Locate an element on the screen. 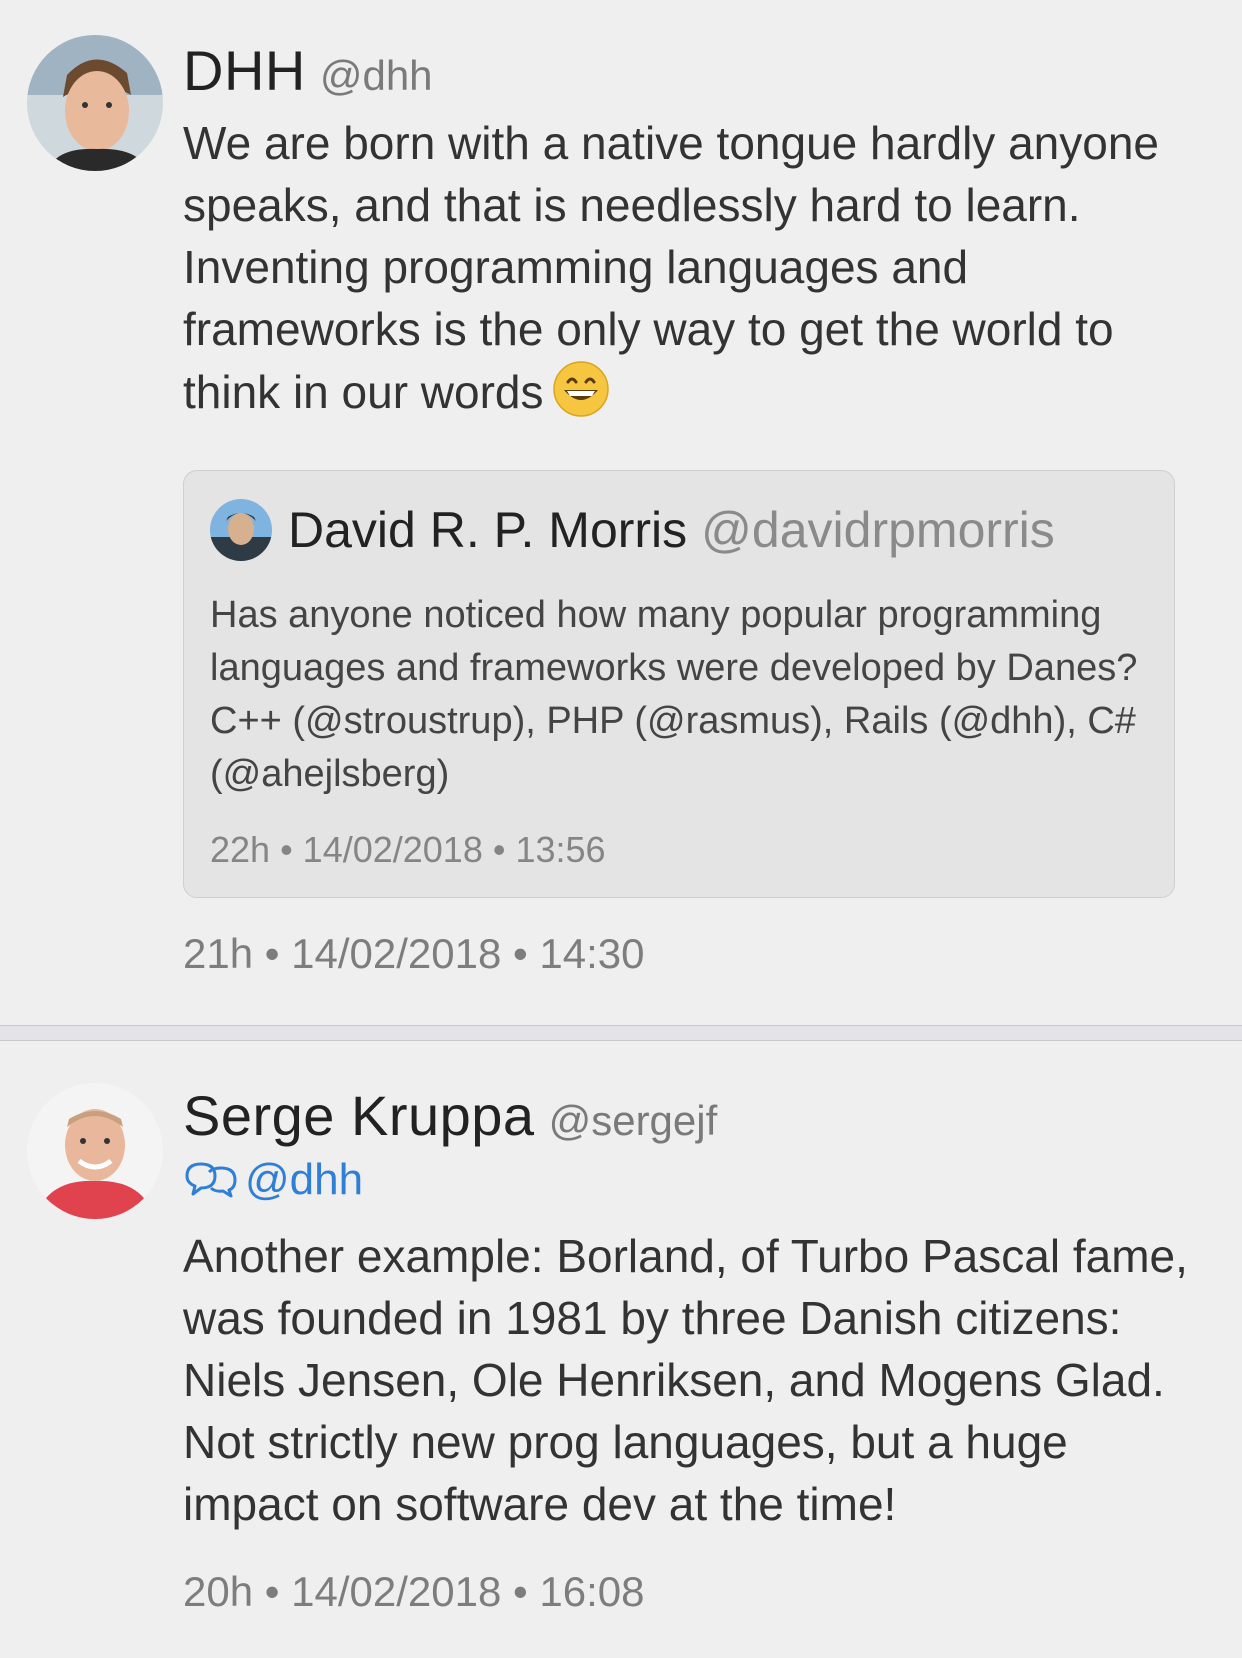 The height and width of the screenshot is (1658, 1242). author-row: DHH @dhh is located at coordinates (308, 70).